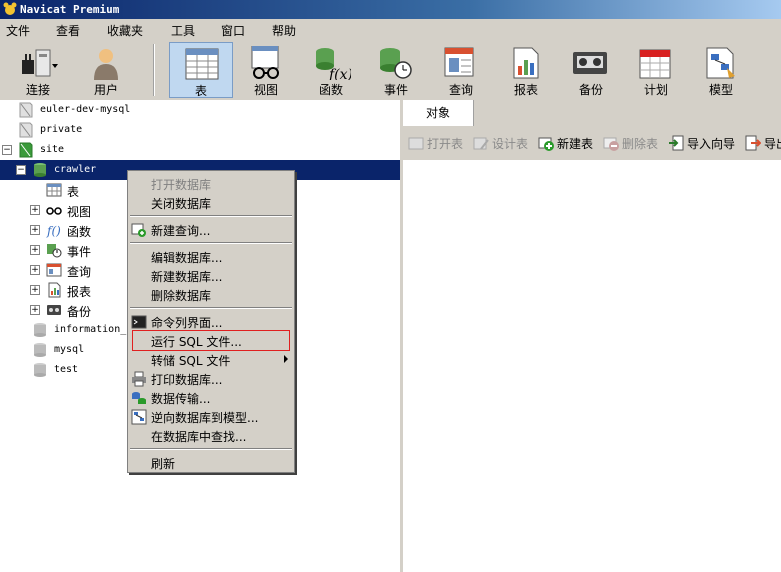 The image size is (781, 572). I want to click on toolbar-model-button: 模型, so click(721, 70).